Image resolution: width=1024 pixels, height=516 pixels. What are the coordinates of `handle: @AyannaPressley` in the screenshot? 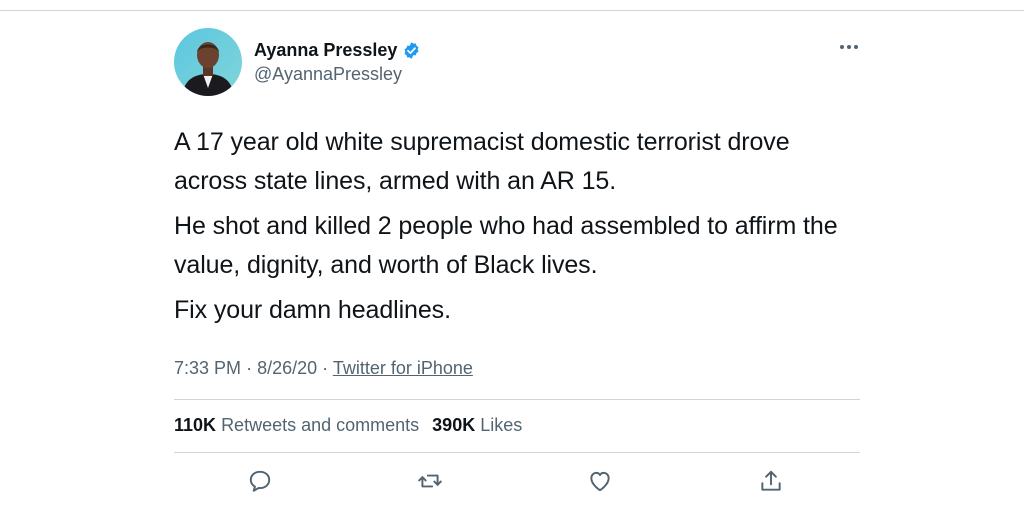 It's located at (337, 74).